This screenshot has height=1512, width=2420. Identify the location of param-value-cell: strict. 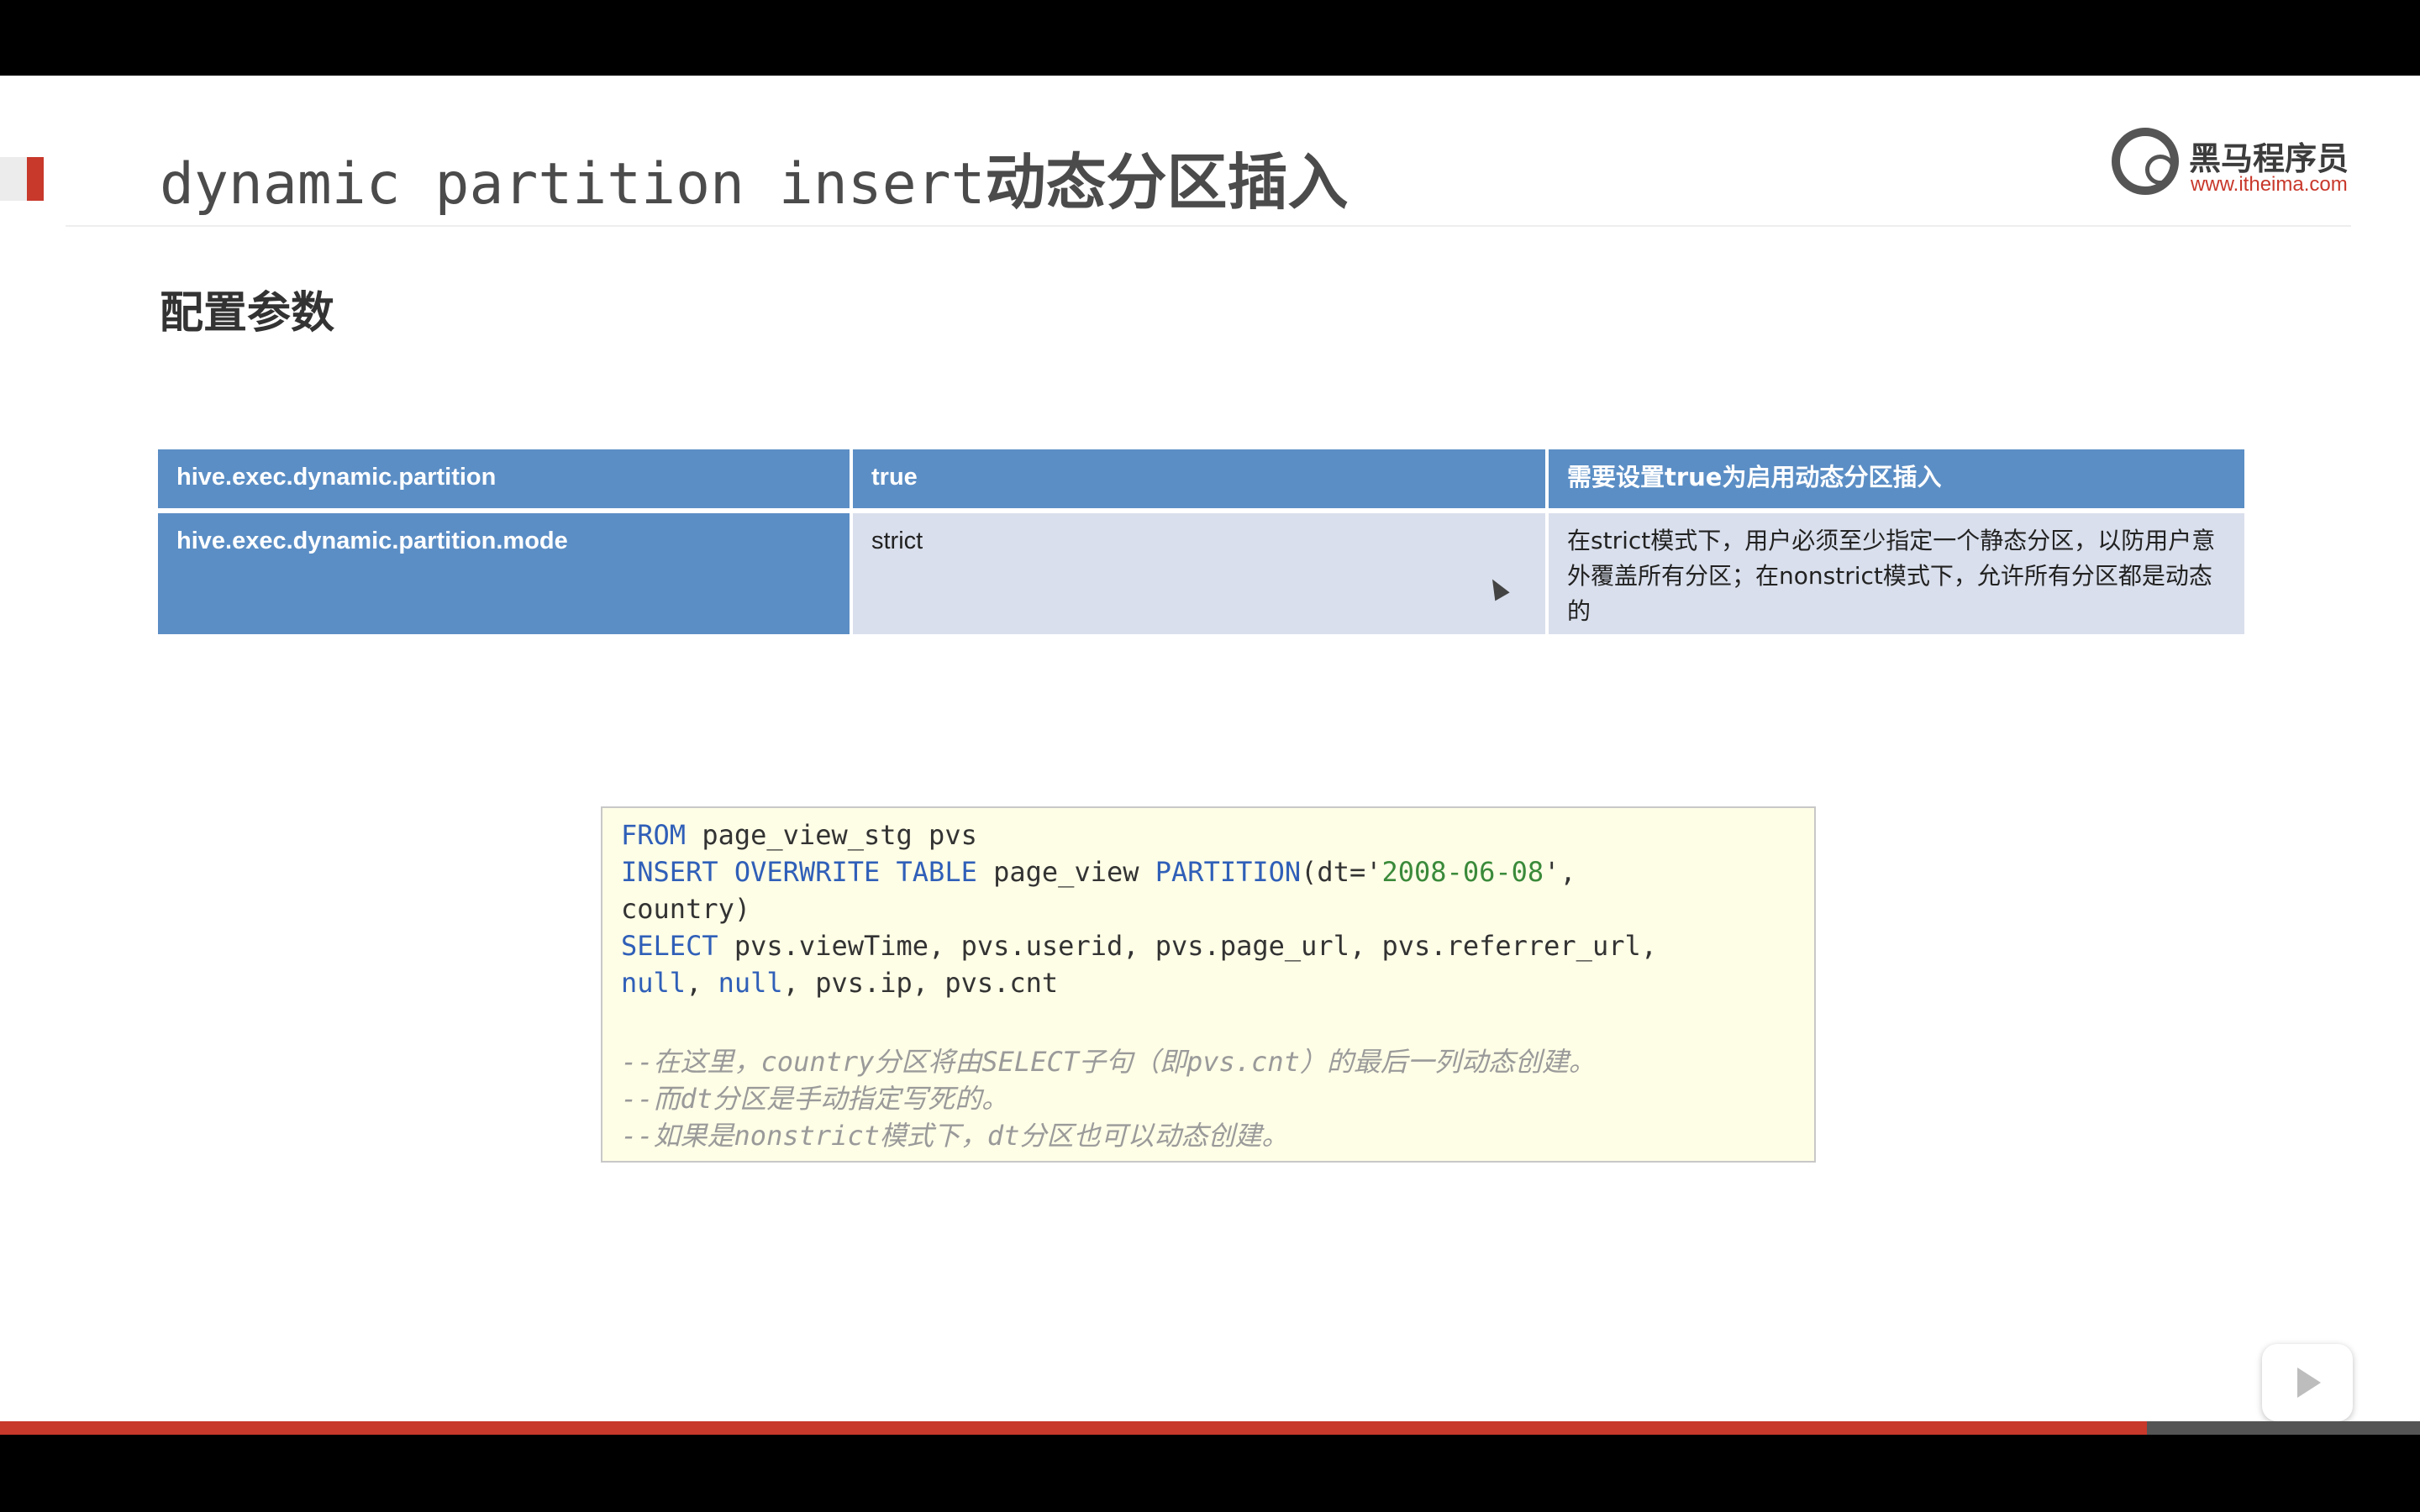
(1201, 576).